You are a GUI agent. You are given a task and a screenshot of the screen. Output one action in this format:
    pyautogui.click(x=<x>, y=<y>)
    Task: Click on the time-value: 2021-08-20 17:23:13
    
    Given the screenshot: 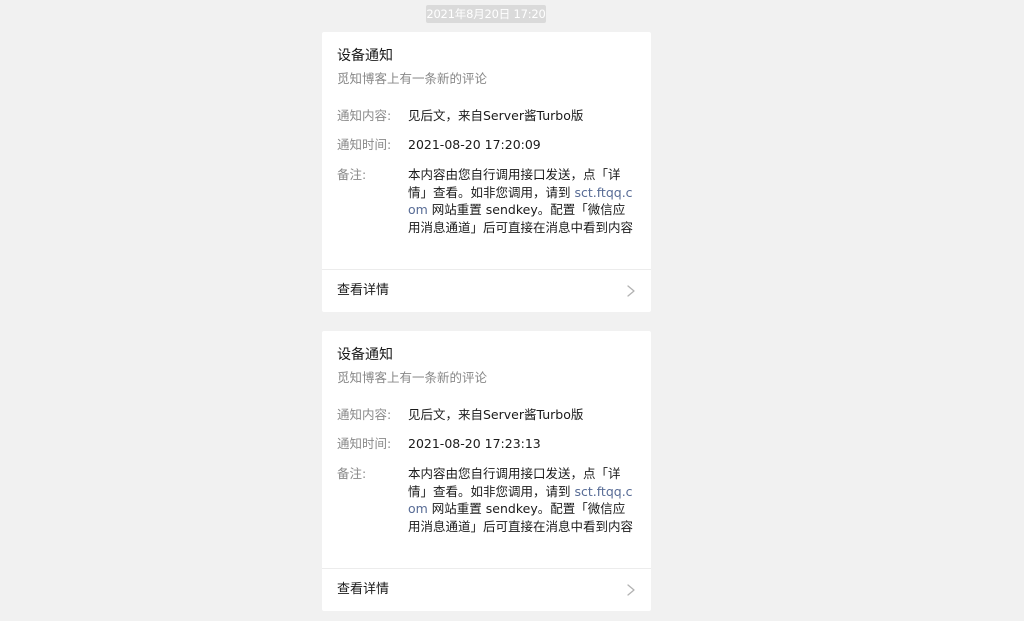 What is the action you would take?
    pyautogui.click(x=474, y=443)
    